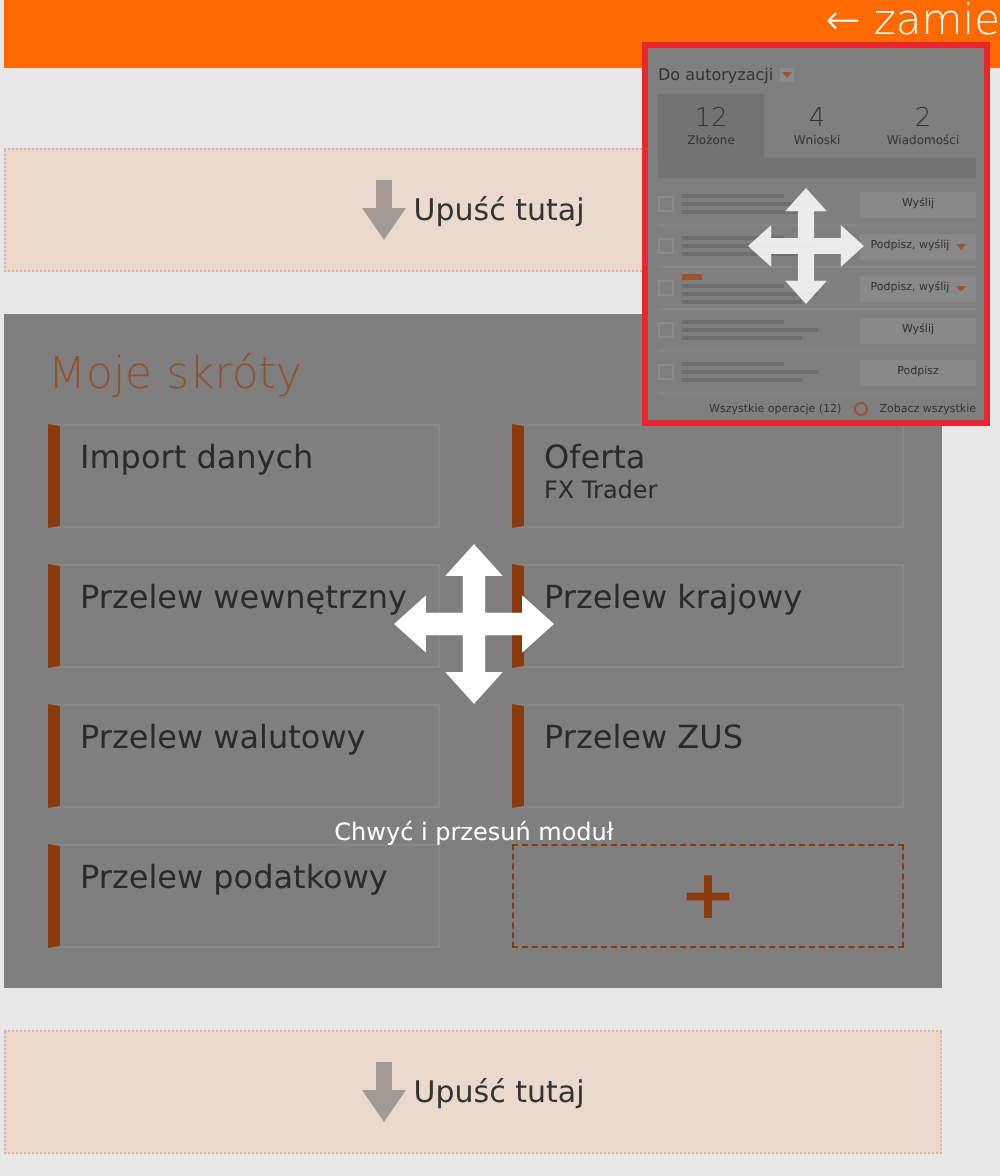  I want to click on shortcut-label: Oferta, so click(595, 457).